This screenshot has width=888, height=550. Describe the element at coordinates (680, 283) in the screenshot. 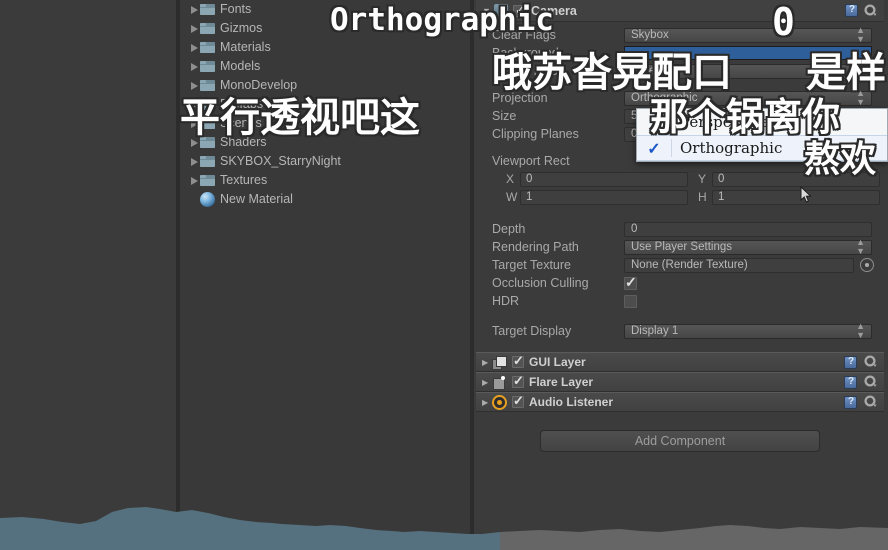

I see `occlusion-culling-row: Occlusion Culling` at that location.